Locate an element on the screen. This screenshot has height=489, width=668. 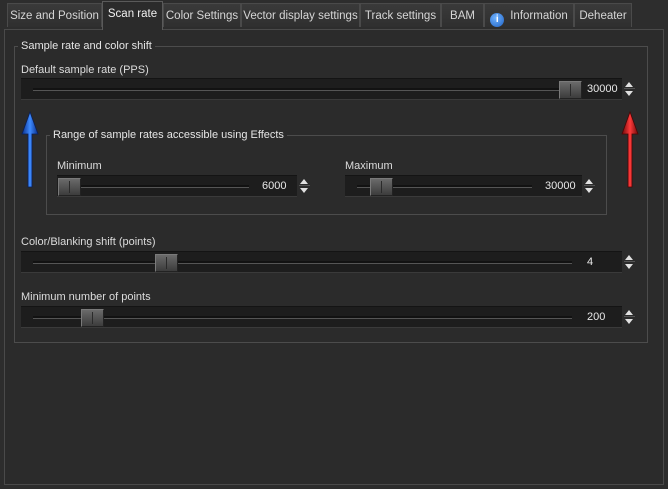
color-shift-value: 4 is located at coordinates (603, 262).